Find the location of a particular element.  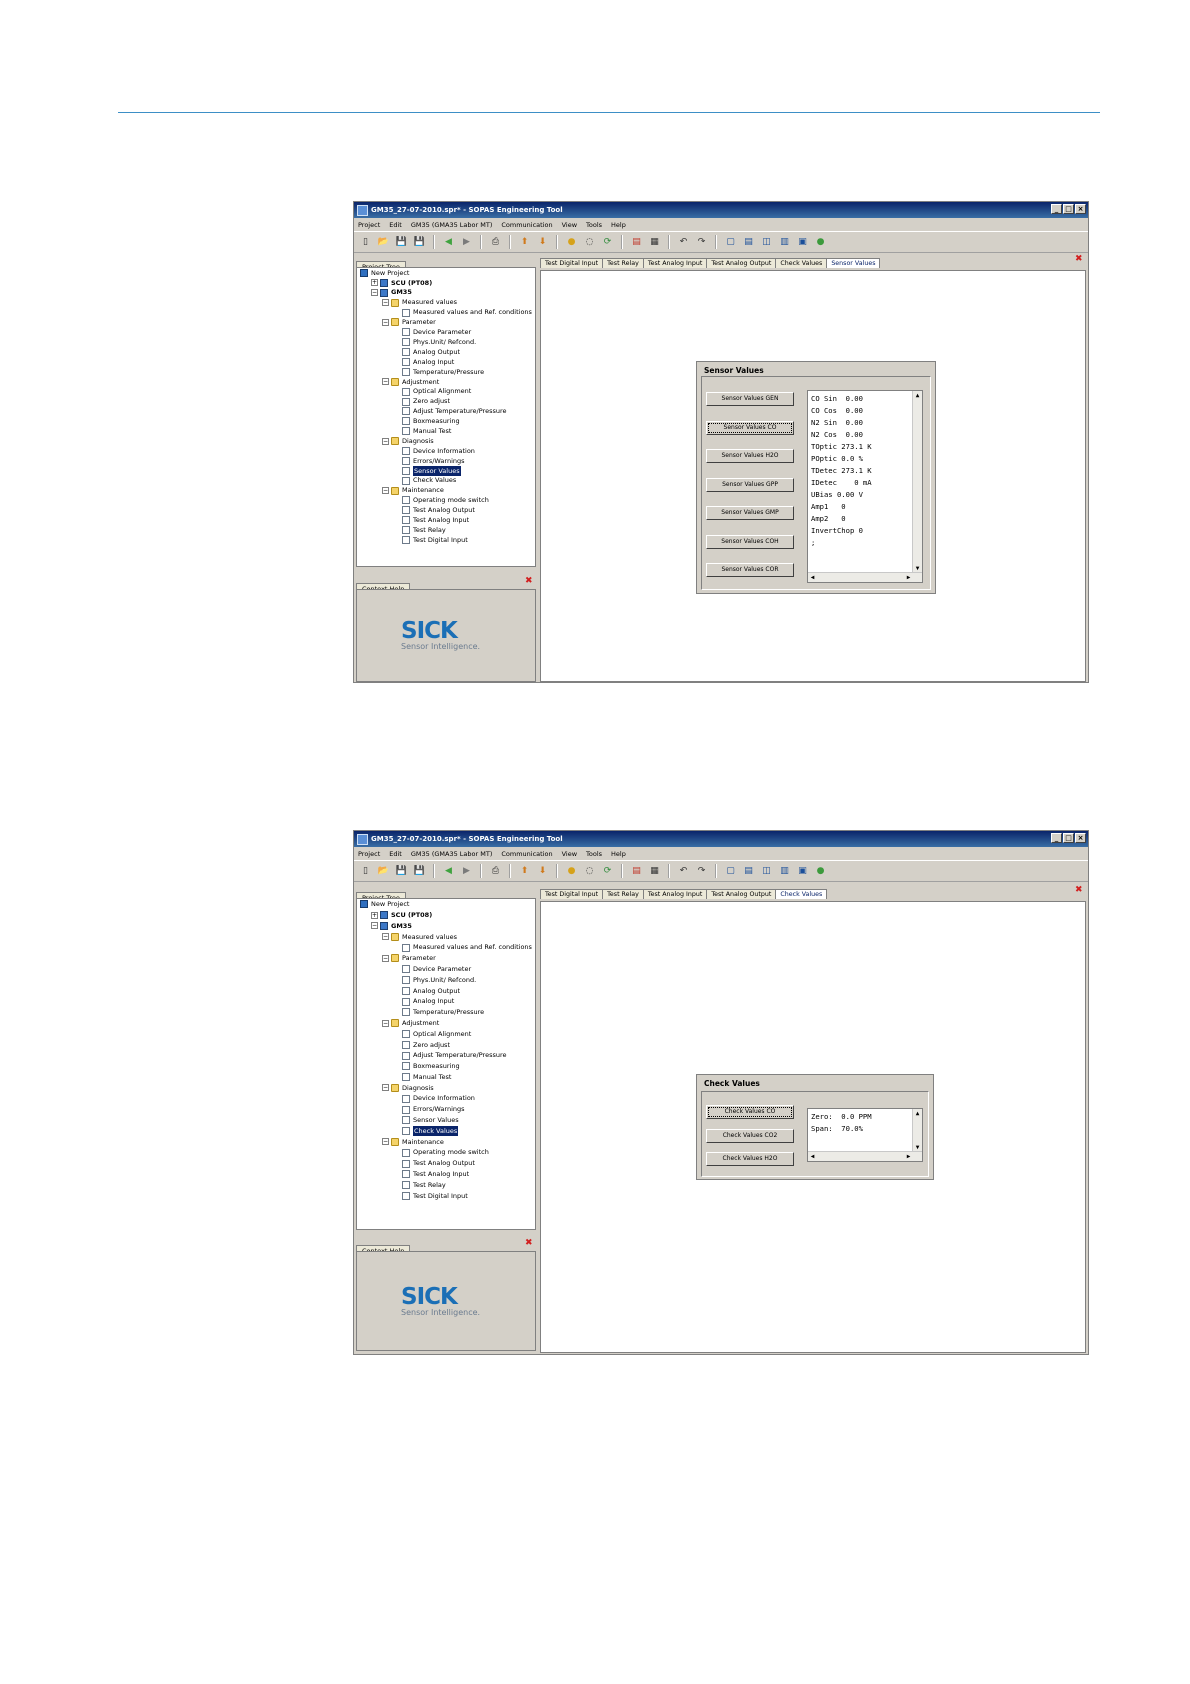

sensor-values-cor-button: Sensor Values COR is located at coordinates (750, 570).